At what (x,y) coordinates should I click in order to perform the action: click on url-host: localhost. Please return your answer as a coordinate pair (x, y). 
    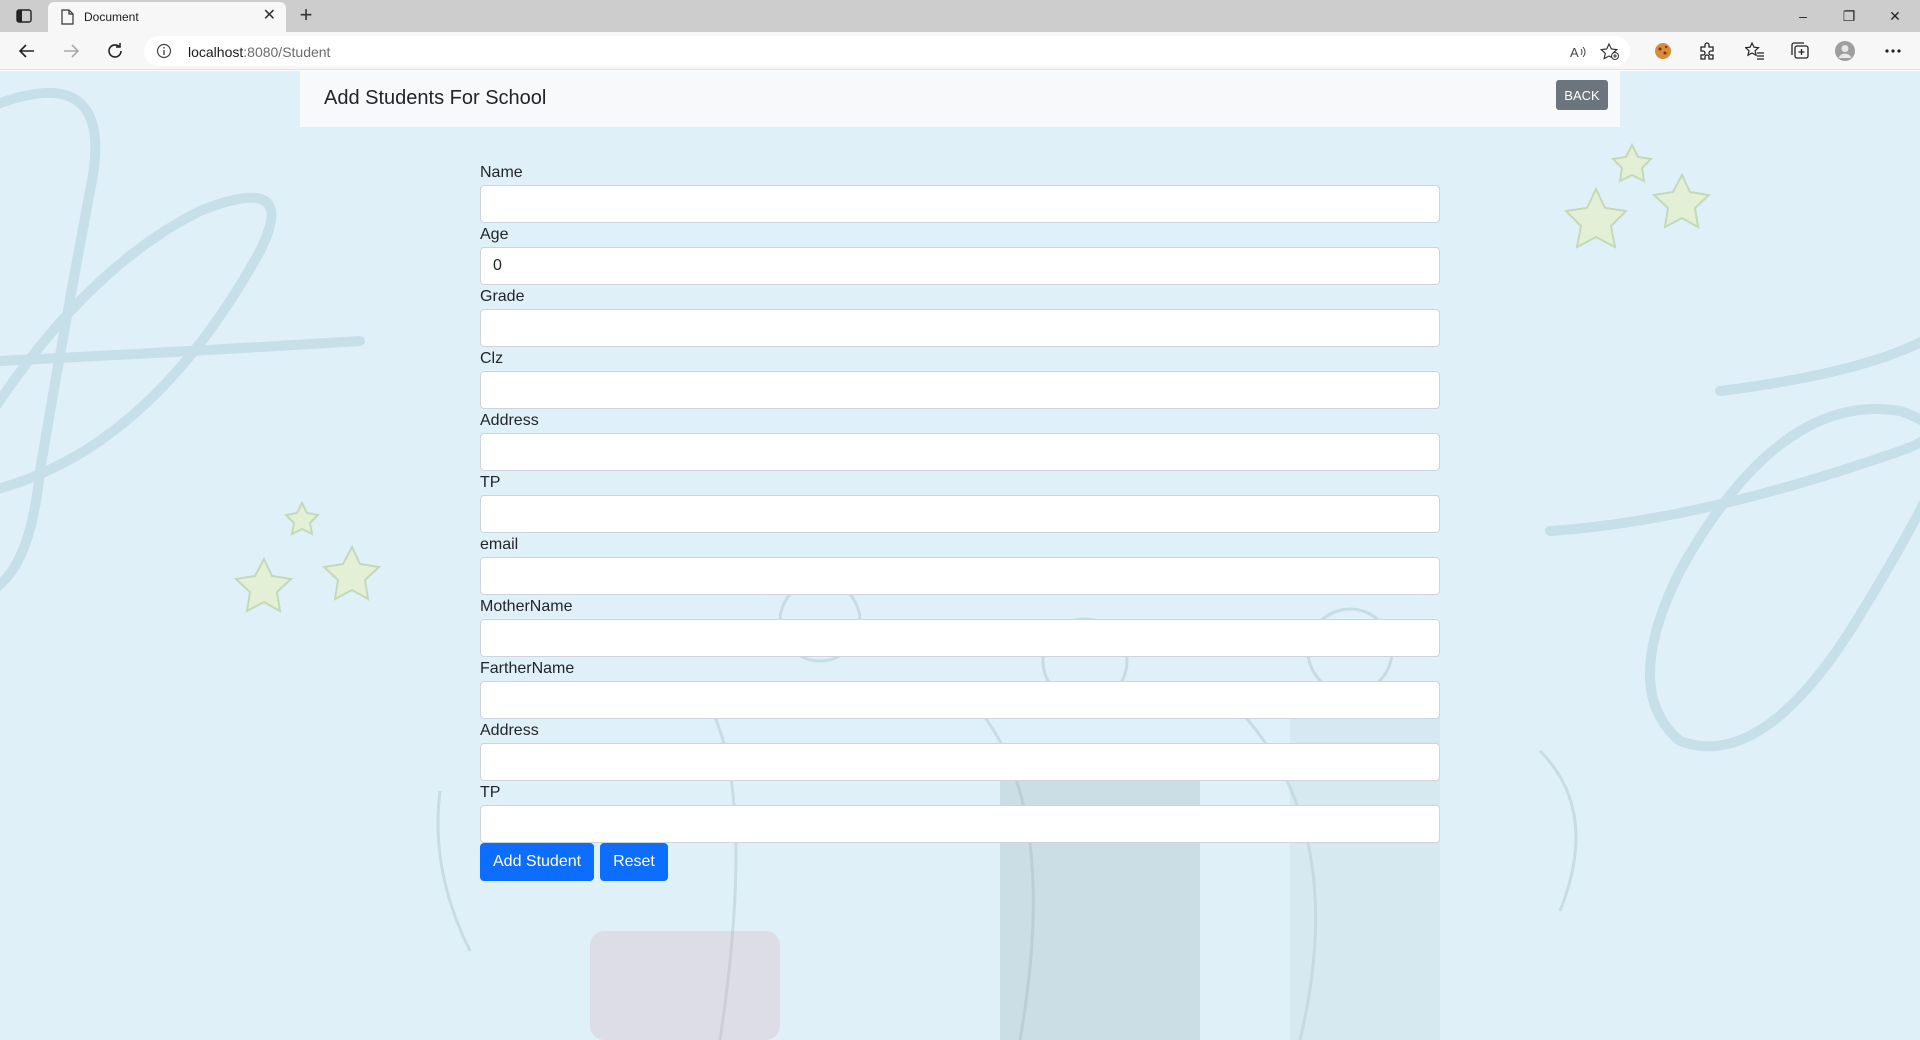
    Looking at the image, I should click on (216, 52).